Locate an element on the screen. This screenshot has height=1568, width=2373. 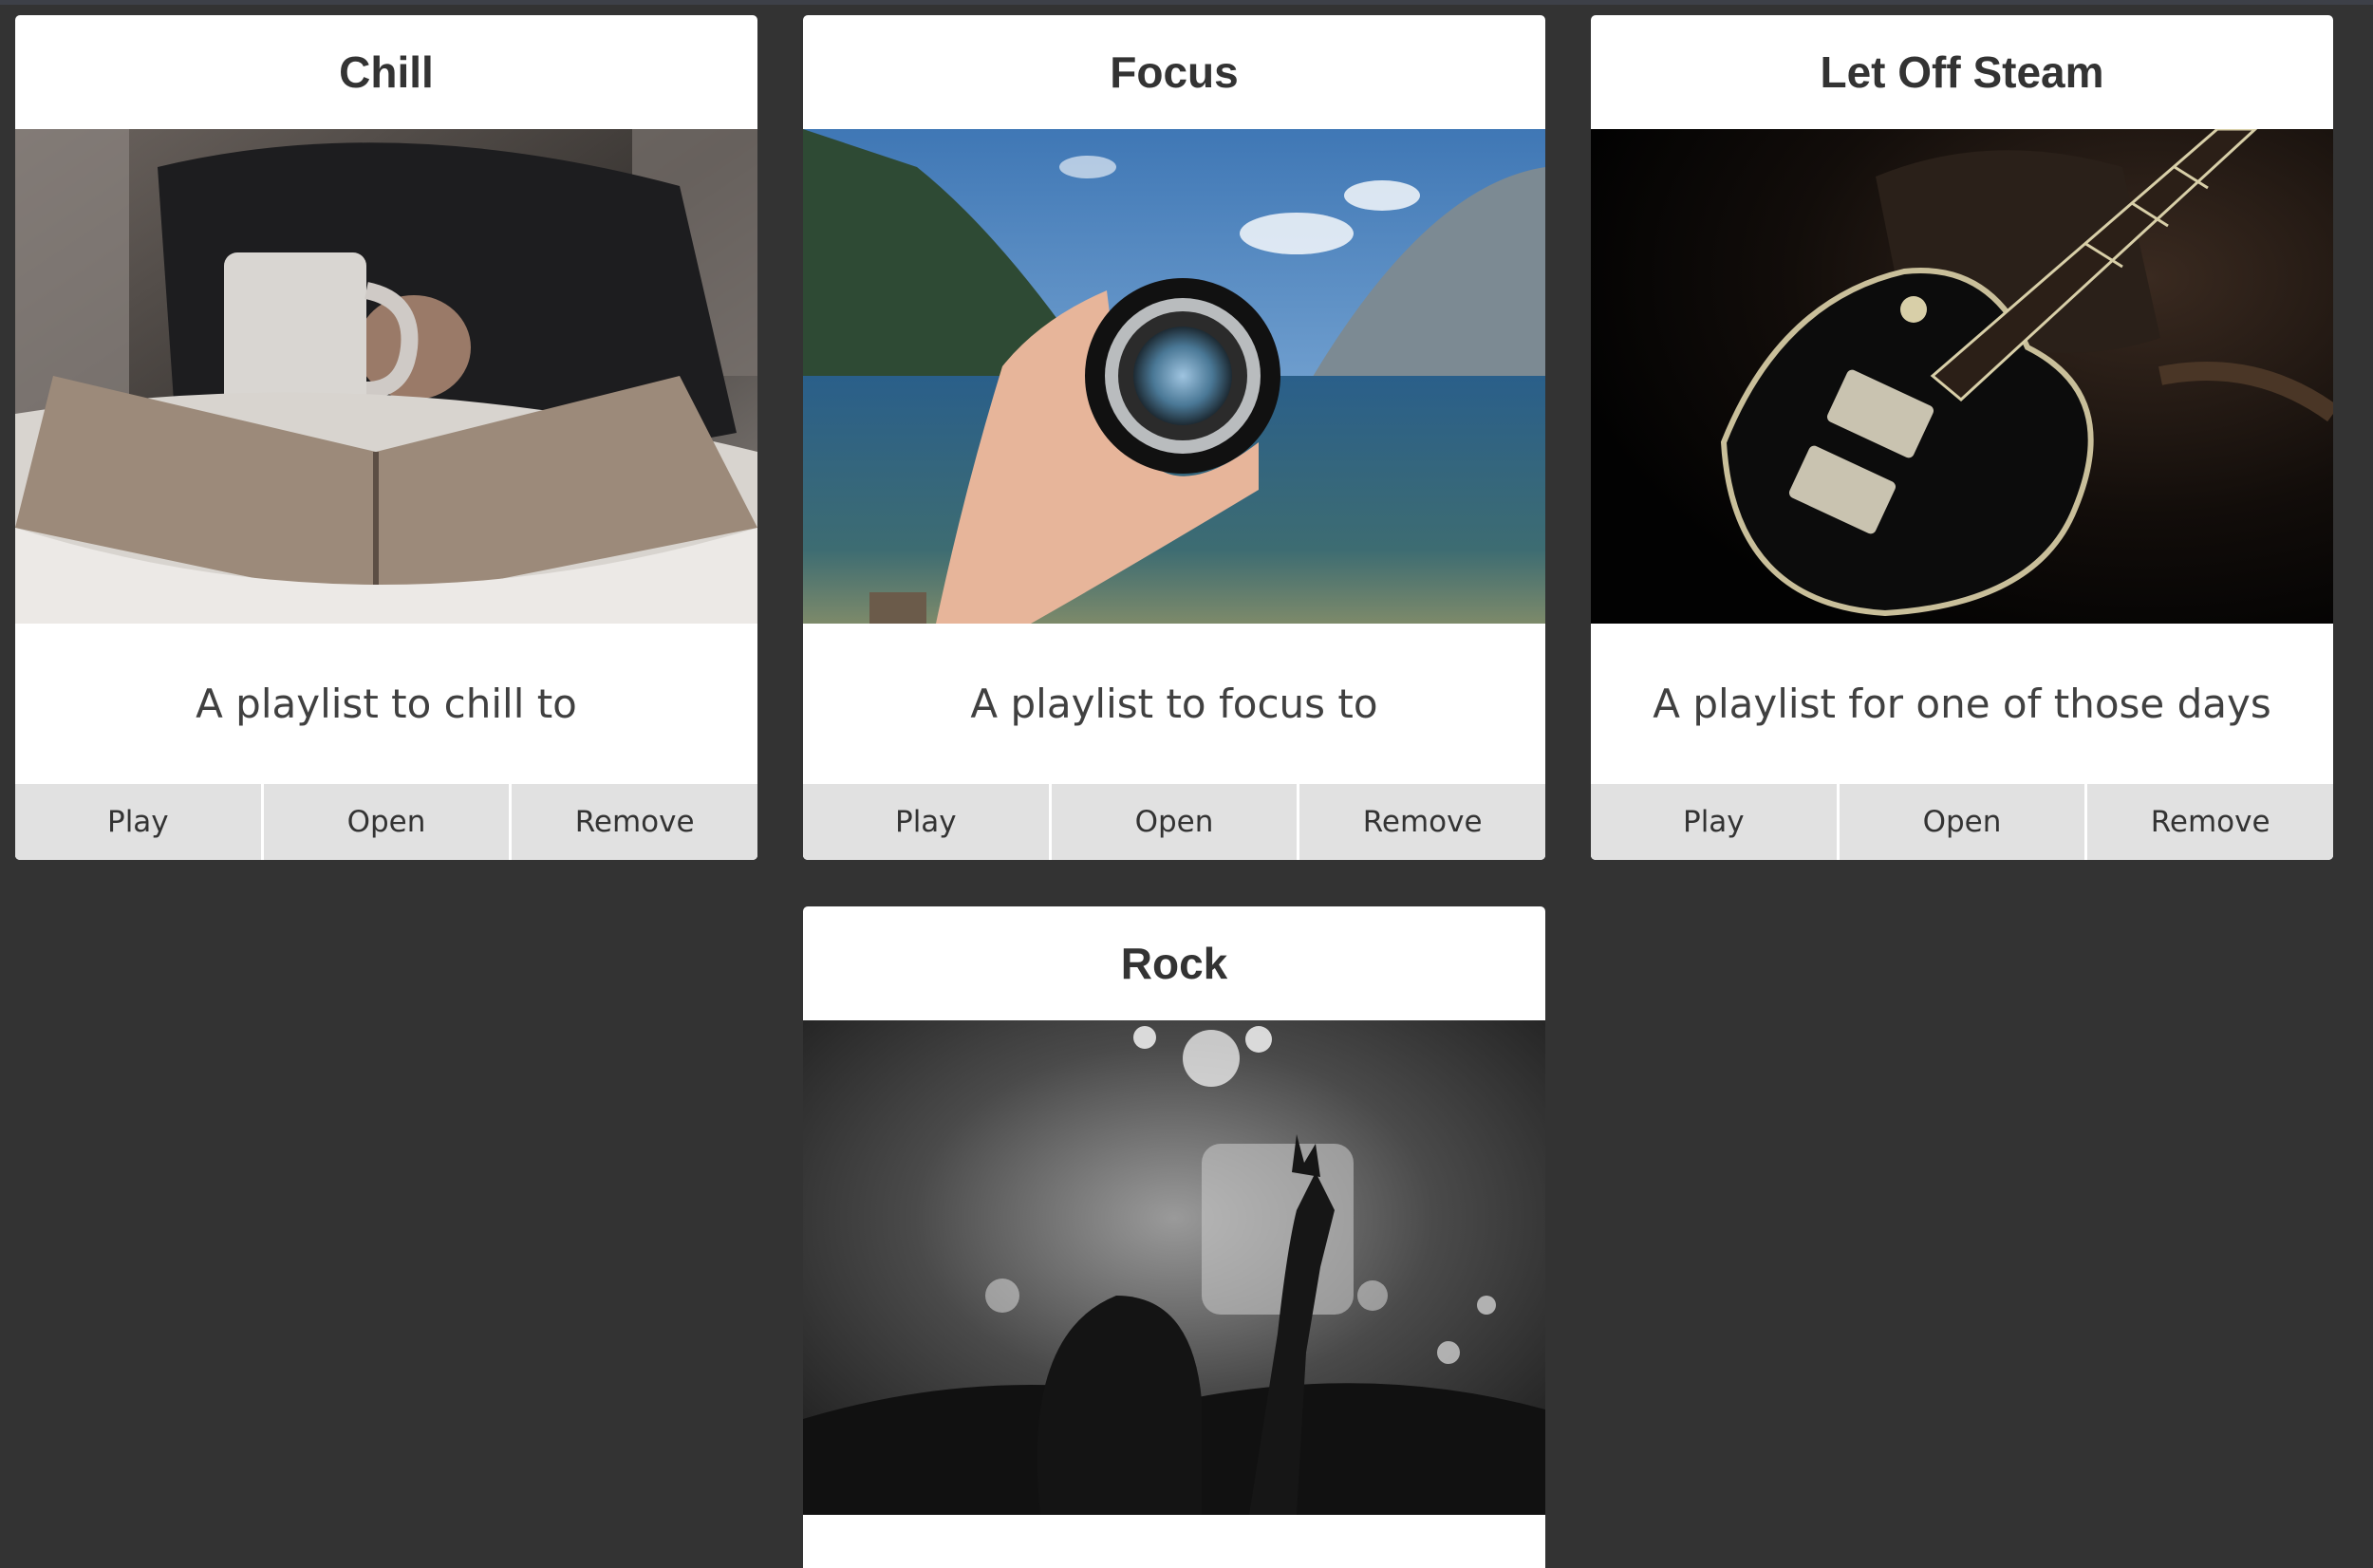
playlist-description: A playlist for one of those days is located at coordinates (1962, 704).